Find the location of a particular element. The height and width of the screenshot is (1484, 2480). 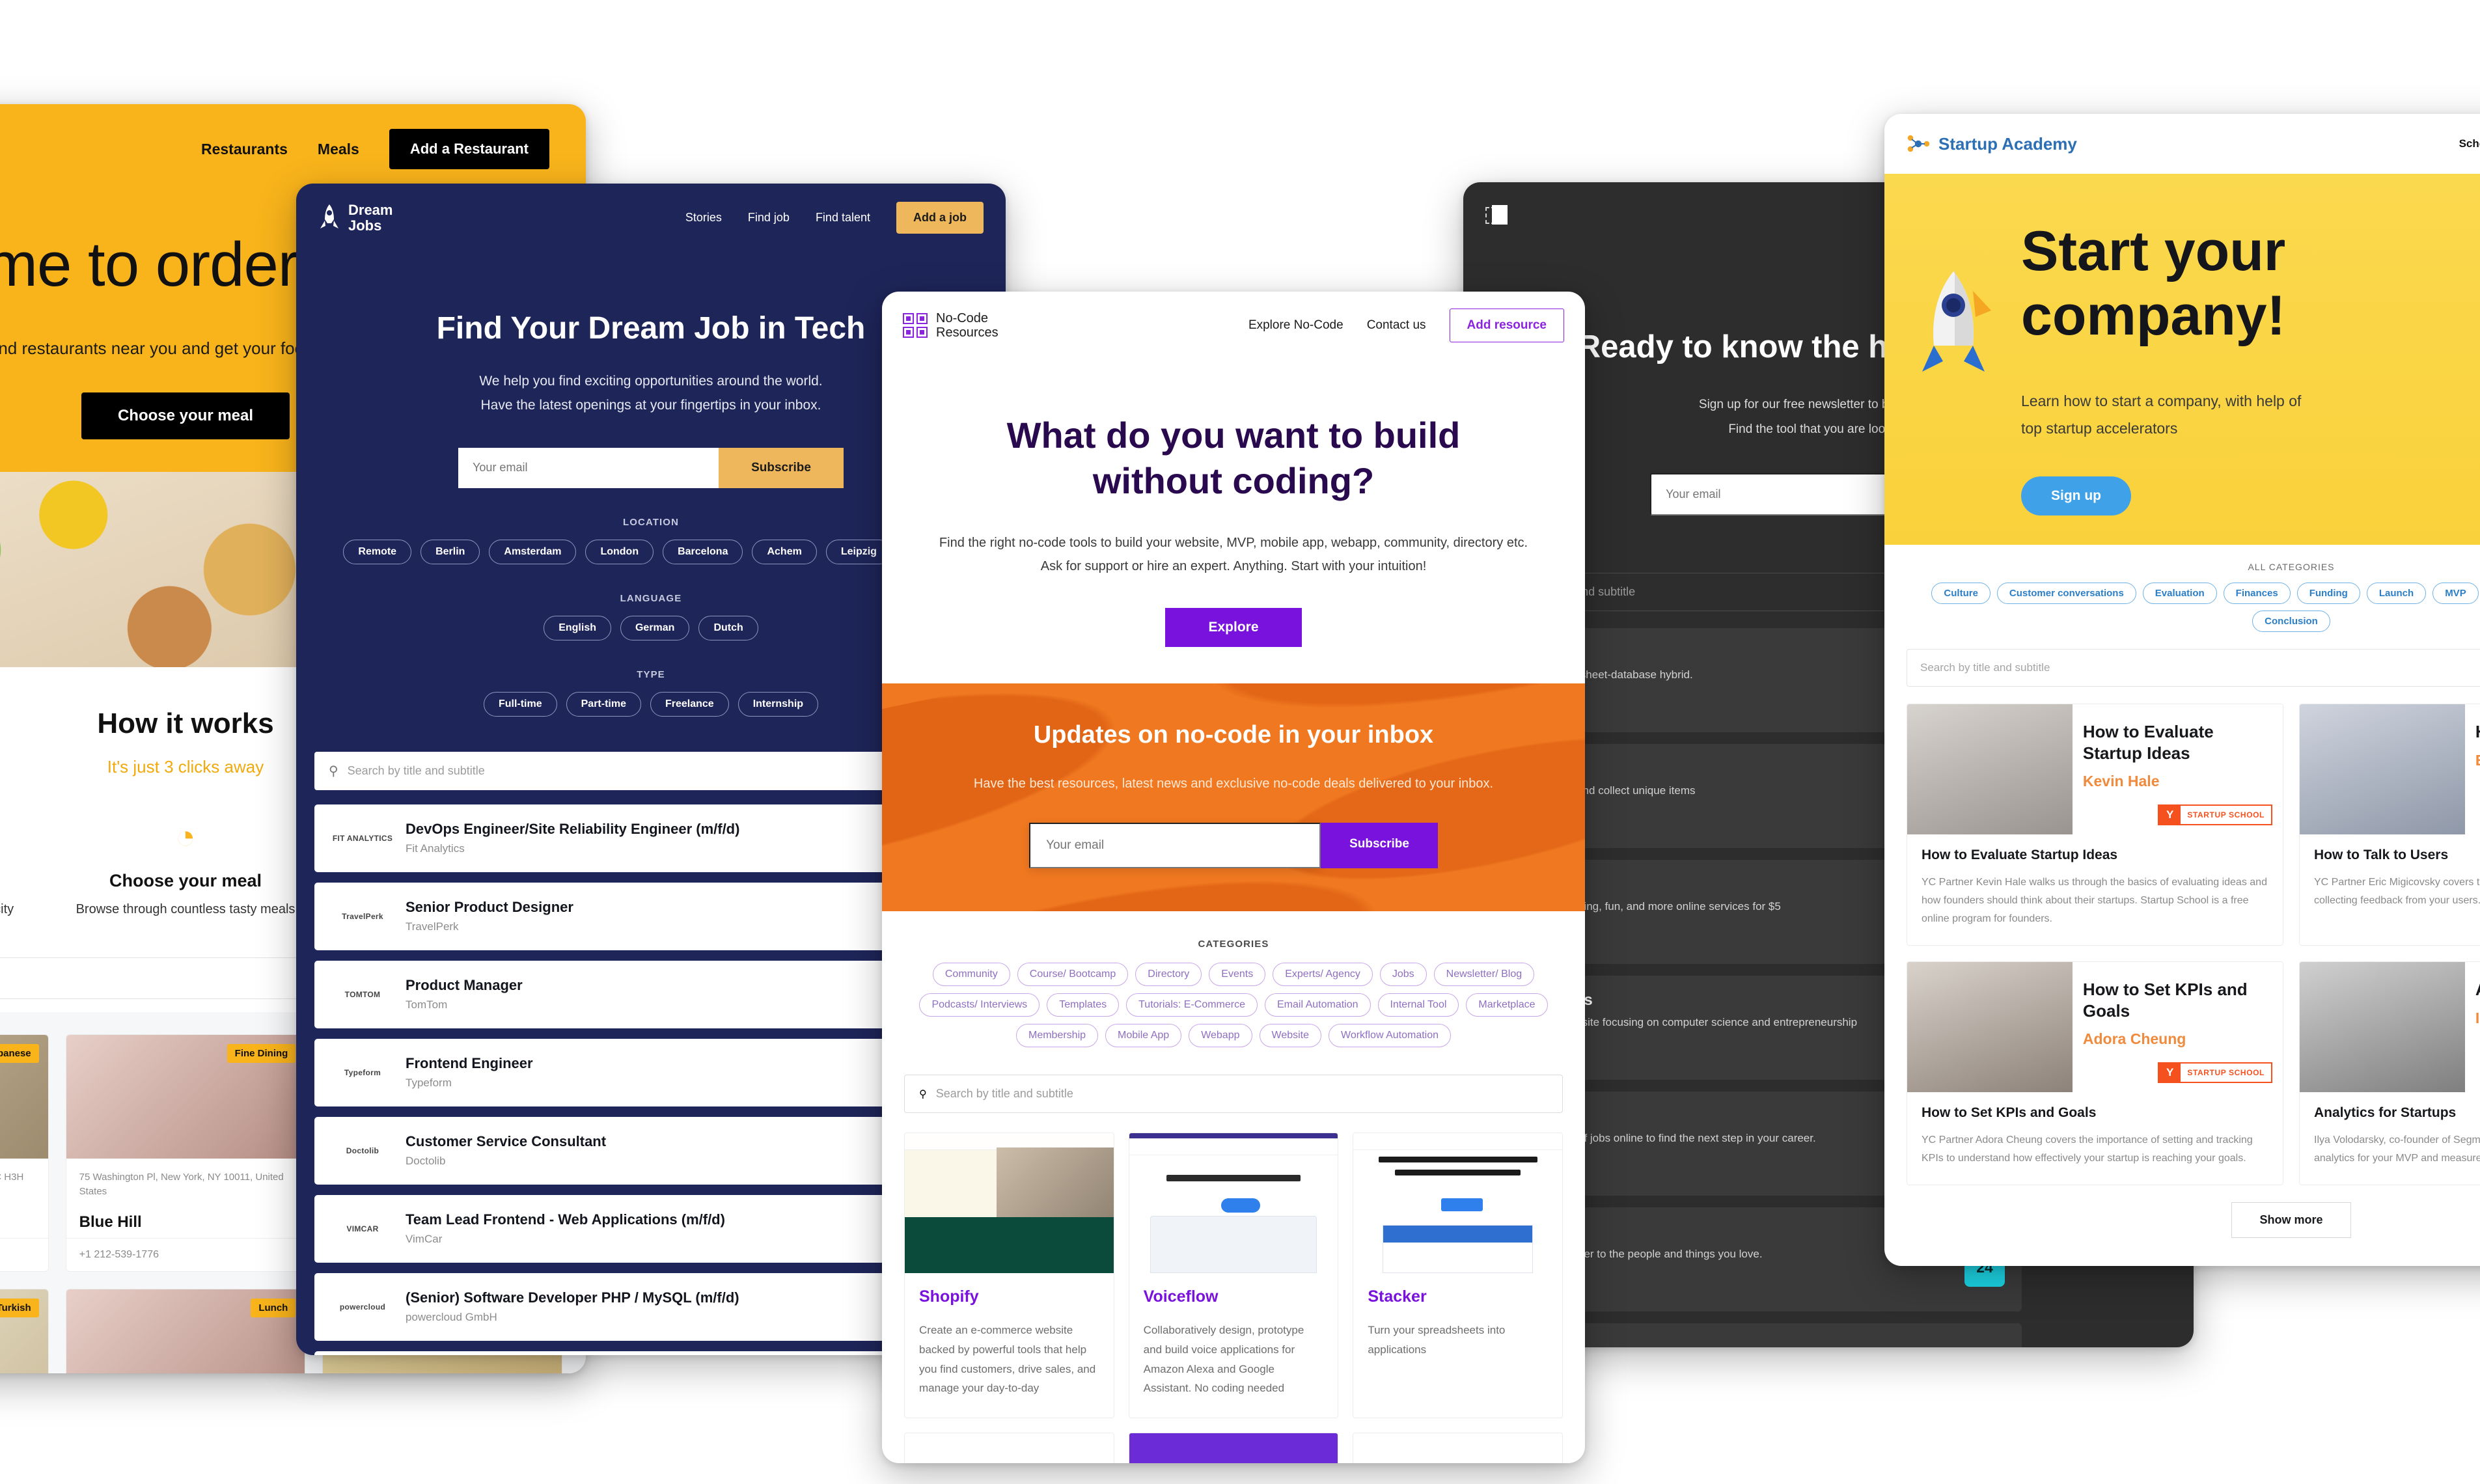

academy-signup-button: Sign up is located at coordinates (2076, 495).